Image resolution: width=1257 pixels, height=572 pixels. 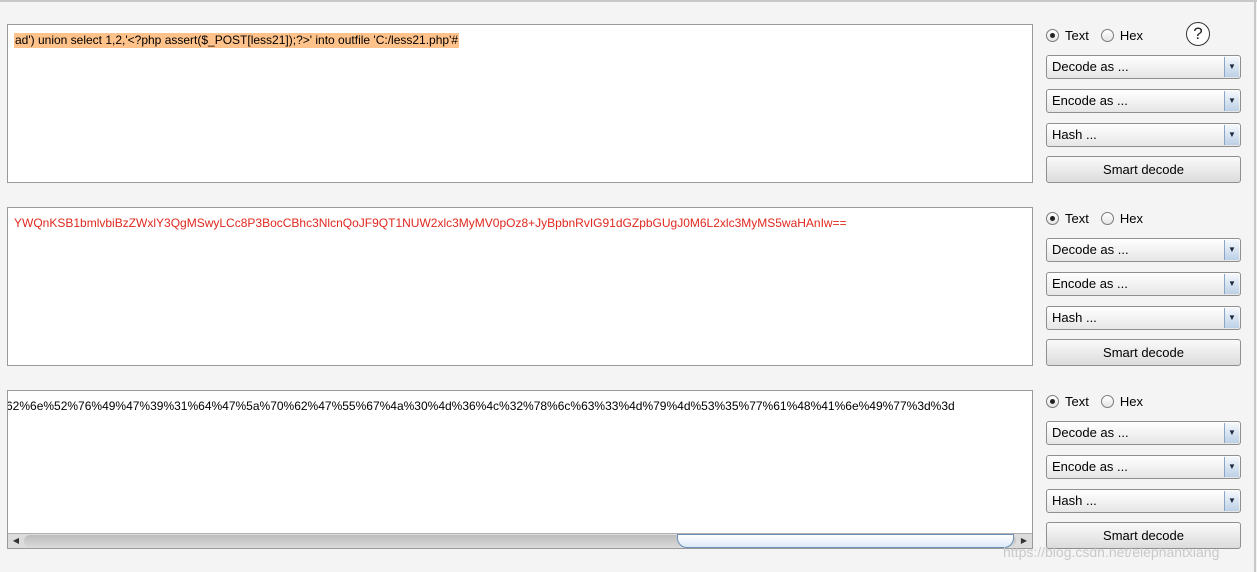 What do you see at coordinates (1143, 352) in the screenshot?
I see `smart-decode-button-2: Smart decode` at bounding box center [1143, 352].